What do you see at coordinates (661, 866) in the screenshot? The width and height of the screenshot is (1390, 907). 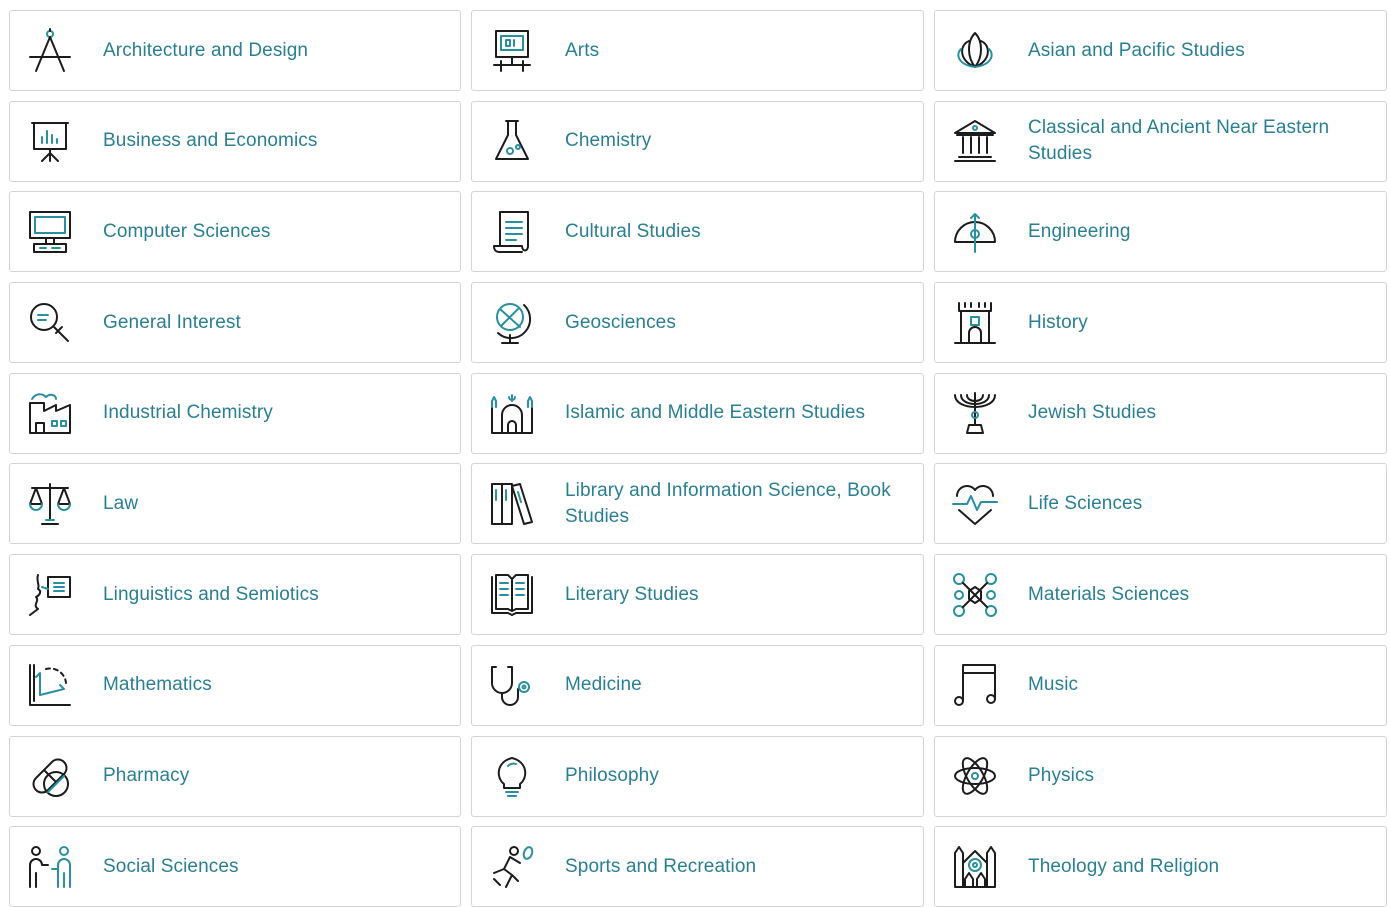 I see `subject-label: Sports and Recreation` at bounding box center [661, 866].